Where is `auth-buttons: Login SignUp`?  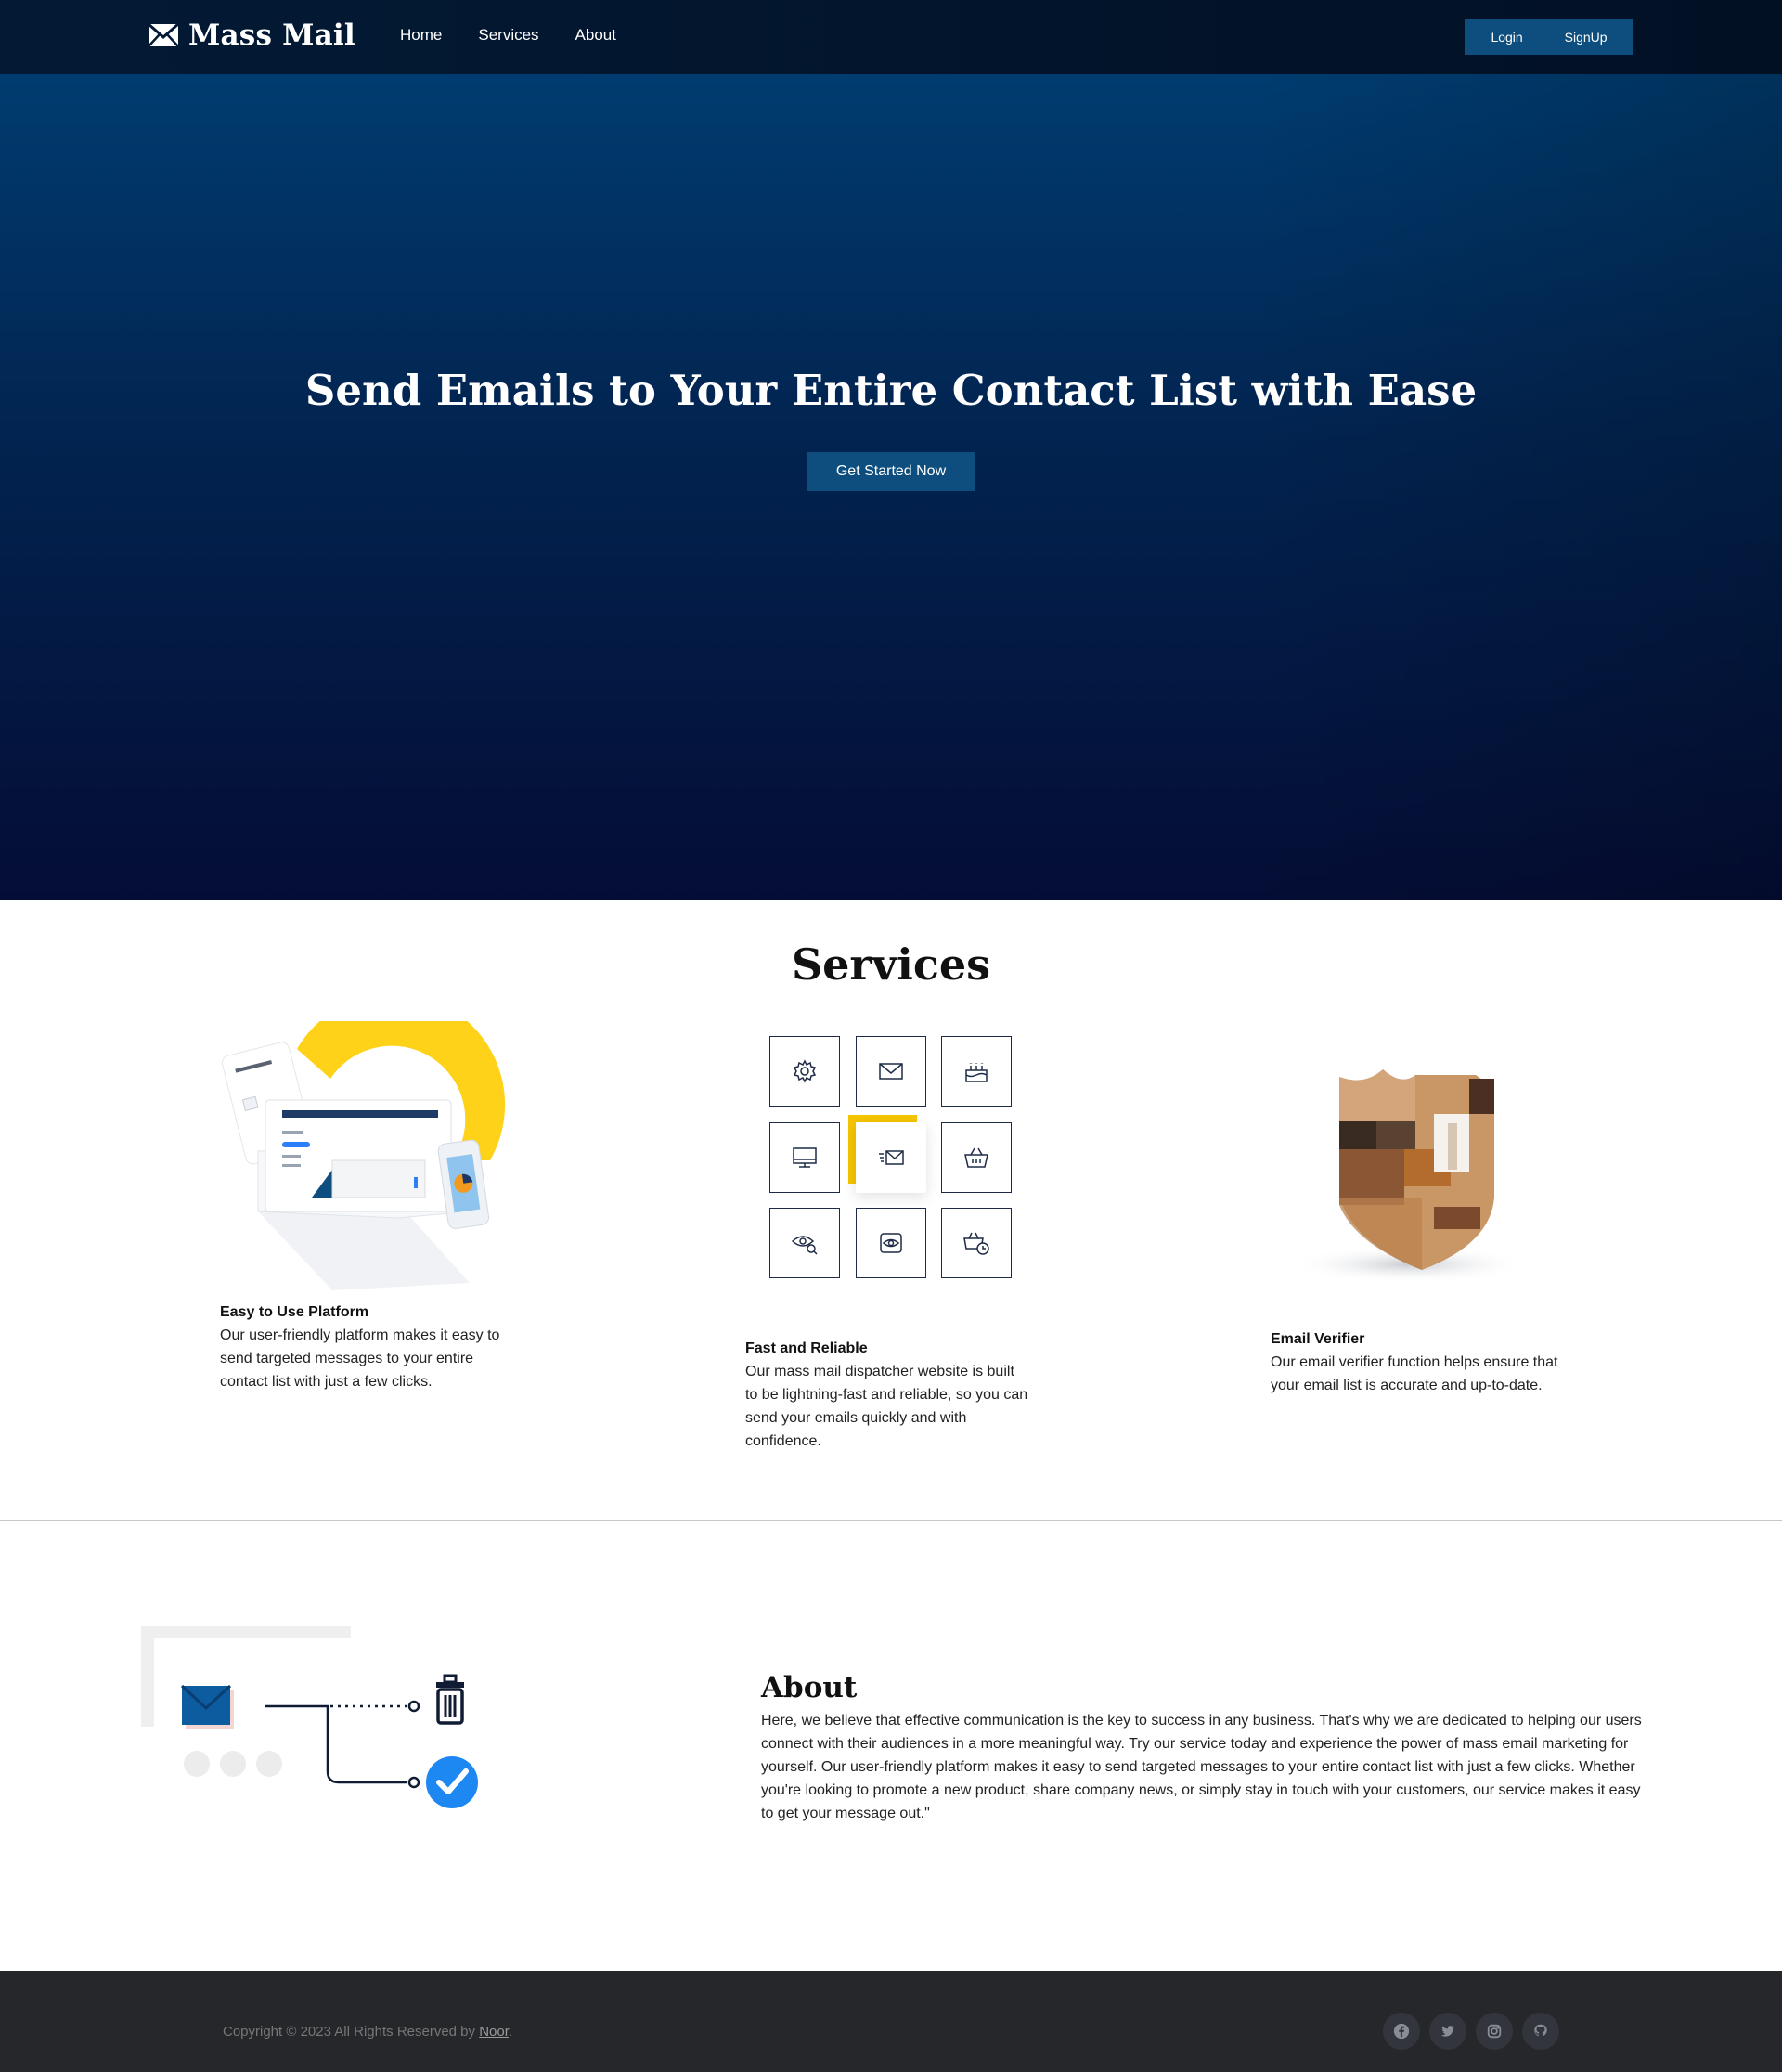 auth-buttons: Login SignUp is located at coordinates (1549, 37).